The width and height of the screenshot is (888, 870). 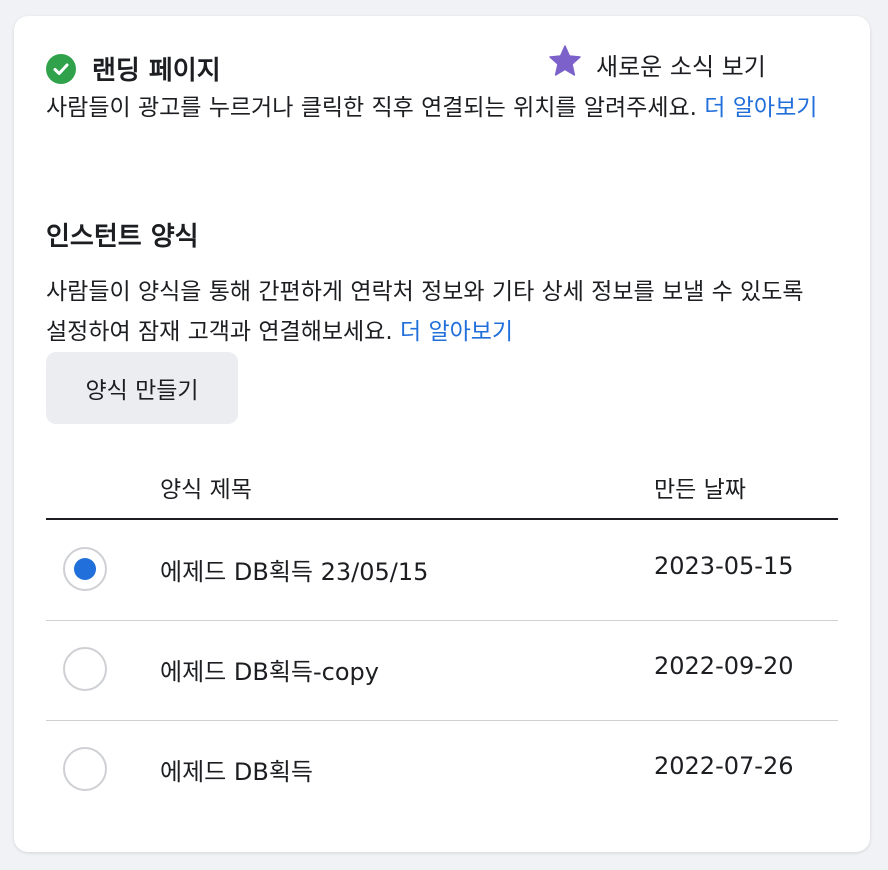 What do you see at coordinates (724, 766) in the screenshot?
I see `form-date-cell: 2022-07-26` at bounding box center [724, 766].